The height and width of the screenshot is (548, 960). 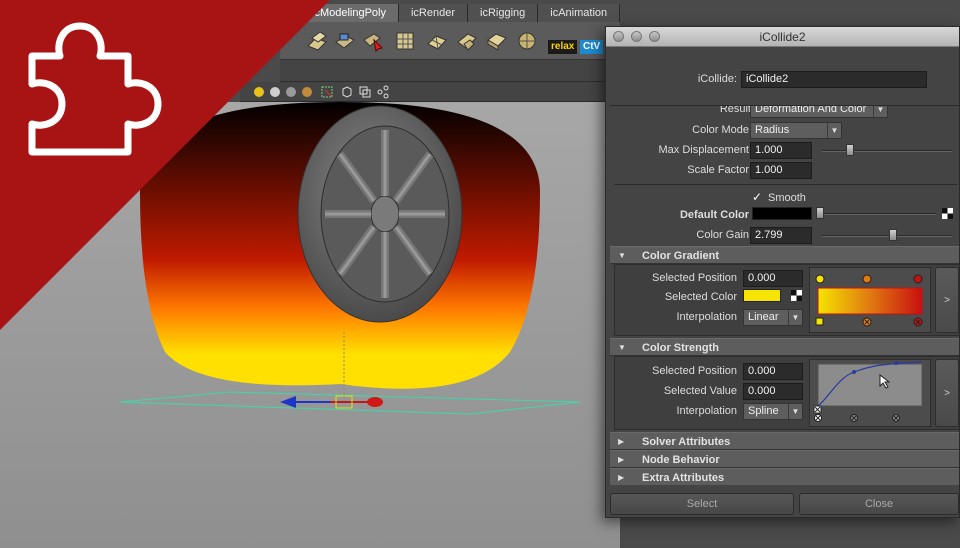 I want to click on dialog-titlebar: iCollide2, so click(x=782, y=37).